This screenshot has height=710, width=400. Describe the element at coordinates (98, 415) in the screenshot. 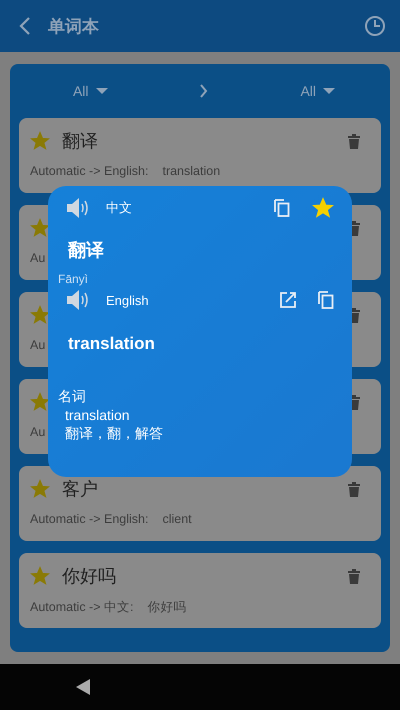

I see `definition-word: translation` at that location.